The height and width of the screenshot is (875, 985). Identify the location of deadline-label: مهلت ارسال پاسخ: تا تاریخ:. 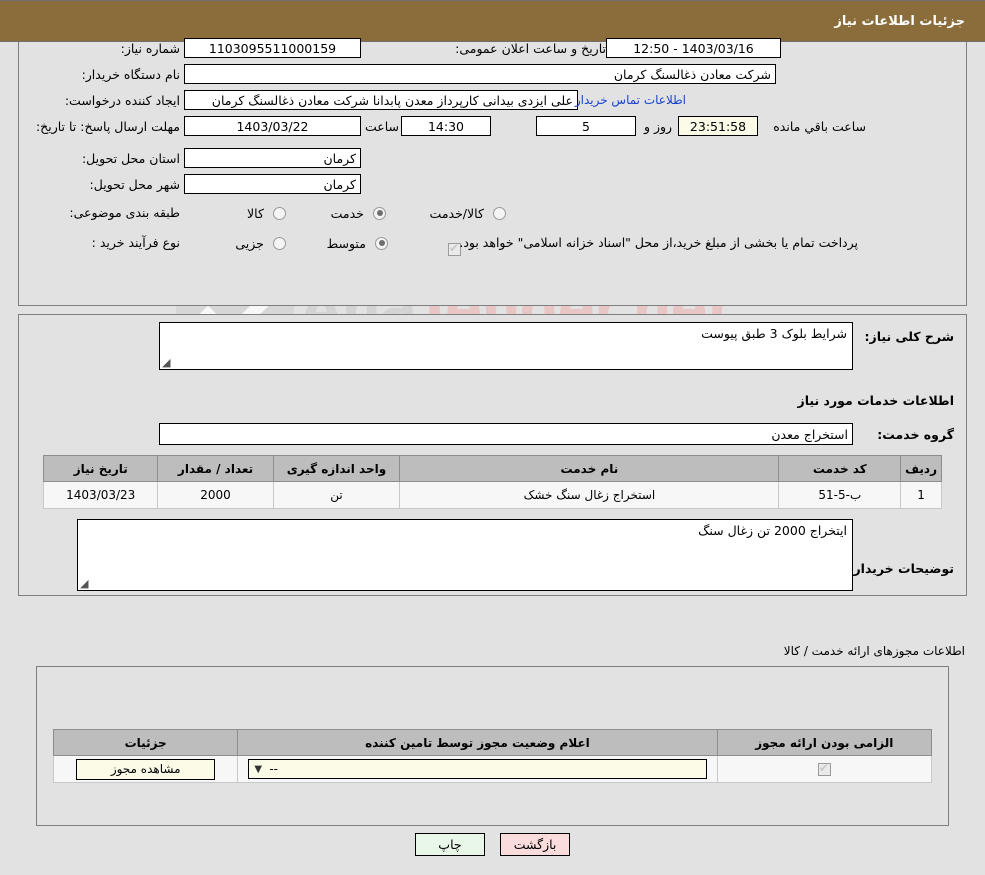
(107, 126).